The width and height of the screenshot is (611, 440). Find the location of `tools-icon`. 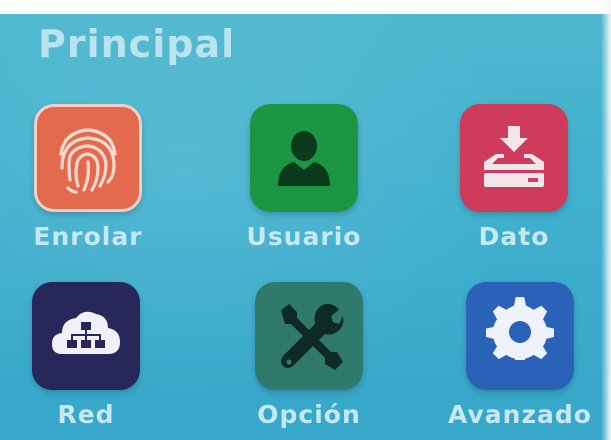

tools-icon is located at coordinates (312, 337).